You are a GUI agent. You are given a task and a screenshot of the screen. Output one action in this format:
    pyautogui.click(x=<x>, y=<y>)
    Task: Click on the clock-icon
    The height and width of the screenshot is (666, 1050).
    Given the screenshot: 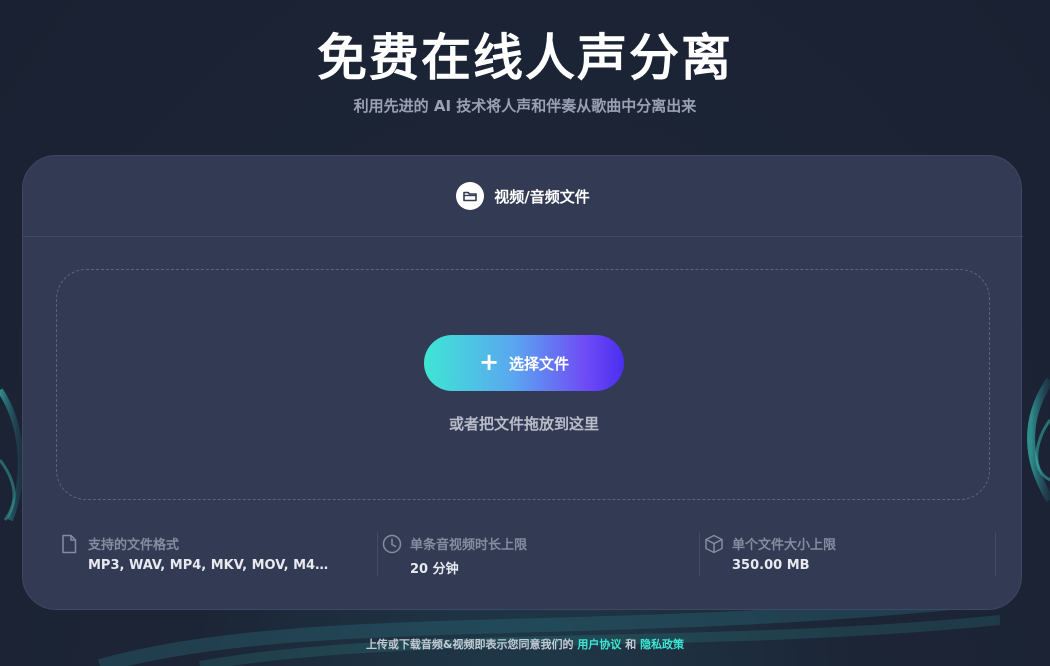 What is the action you would take?
    pyautogui.click(x=392, y=544)
    